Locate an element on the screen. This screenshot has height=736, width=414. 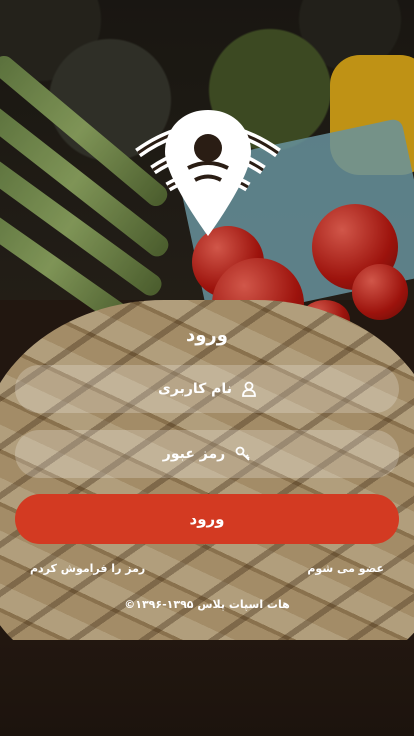
user-icon is located at coordinates (249, 389).